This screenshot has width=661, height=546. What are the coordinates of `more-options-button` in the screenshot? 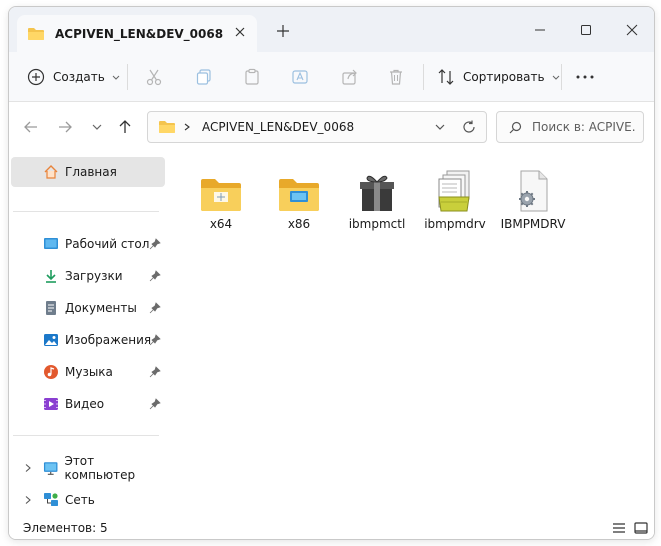 It's located at (585, 77).